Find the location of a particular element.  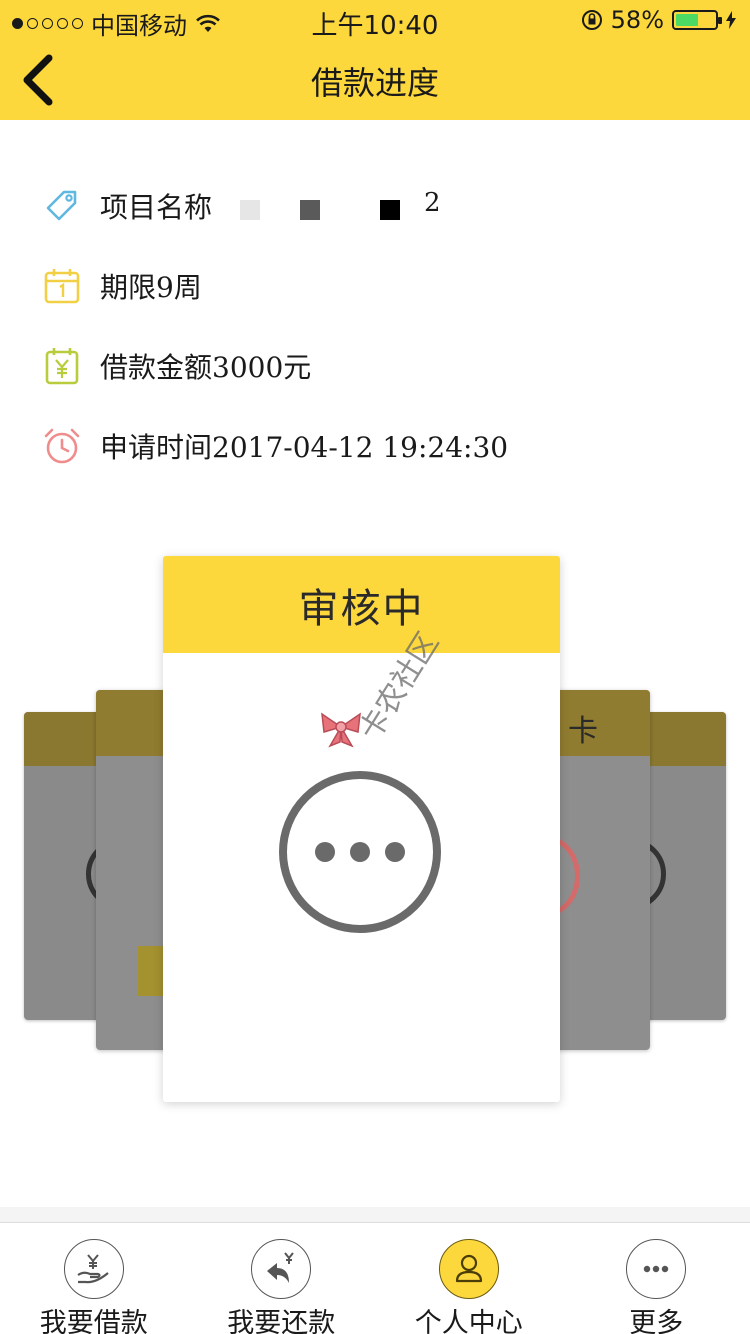

tab-bar: 我要借款 我要还款 个人中心 更多 is located at coordinates (375, 1278).